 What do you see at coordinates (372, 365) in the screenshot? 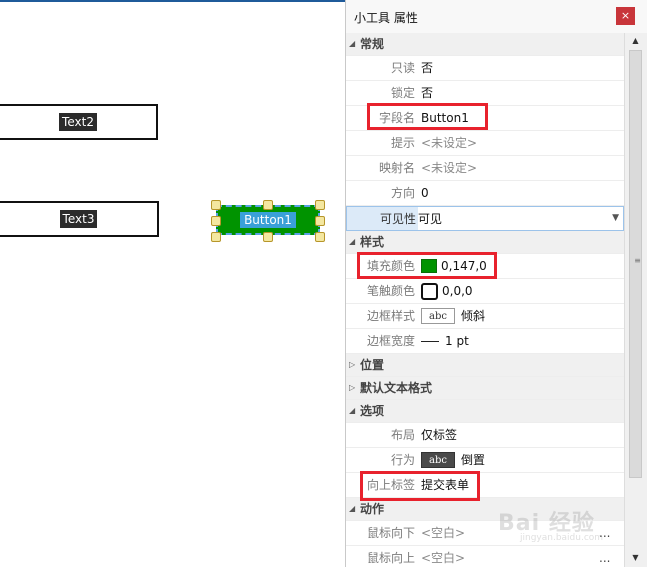
I see `section-label: 位置` at bounding box center [372, 365].